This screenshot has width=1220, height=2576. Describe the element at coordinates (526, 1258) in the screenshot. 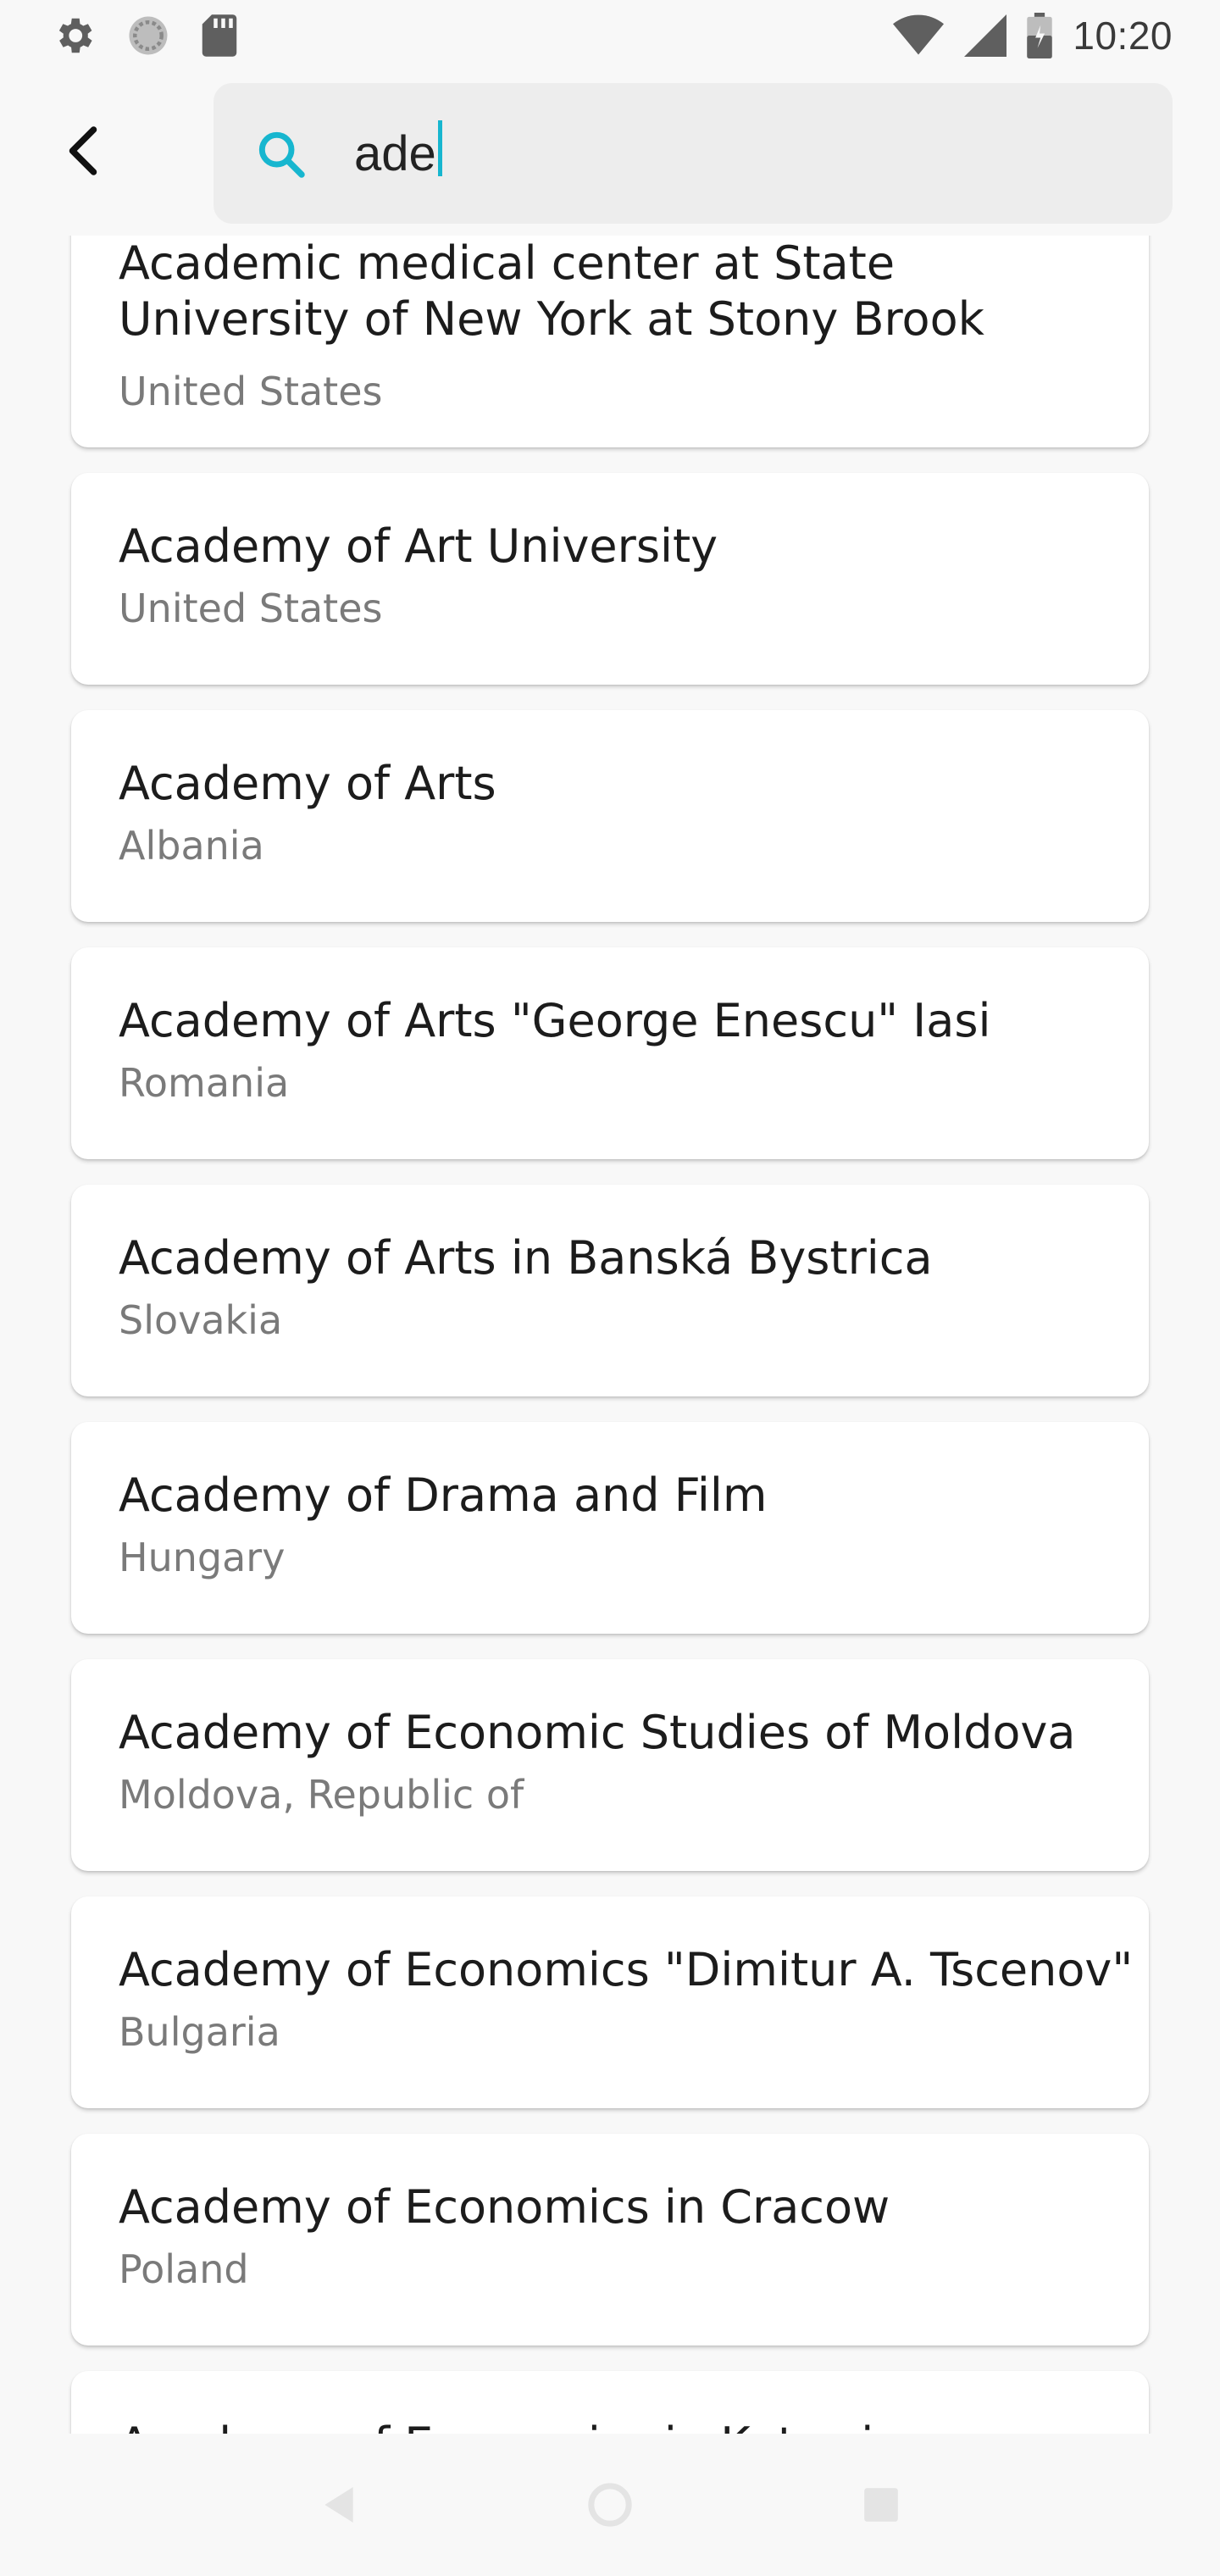

I see `university-name: Academy of Arts in Banská Bystrica` at that location.